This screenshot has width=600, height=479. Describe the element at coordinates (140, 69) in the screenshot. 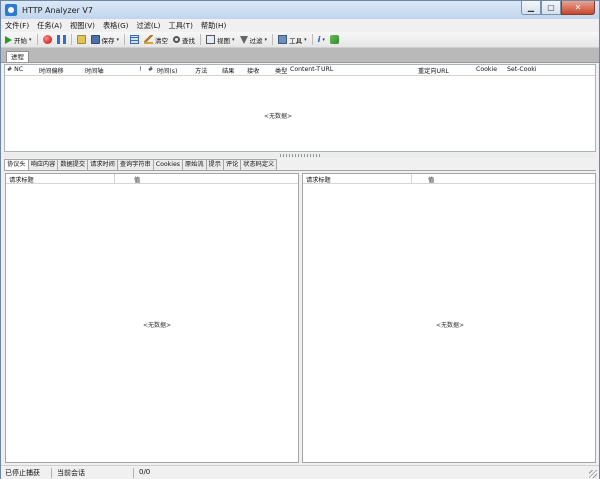

I see `column-header: !` at that location.